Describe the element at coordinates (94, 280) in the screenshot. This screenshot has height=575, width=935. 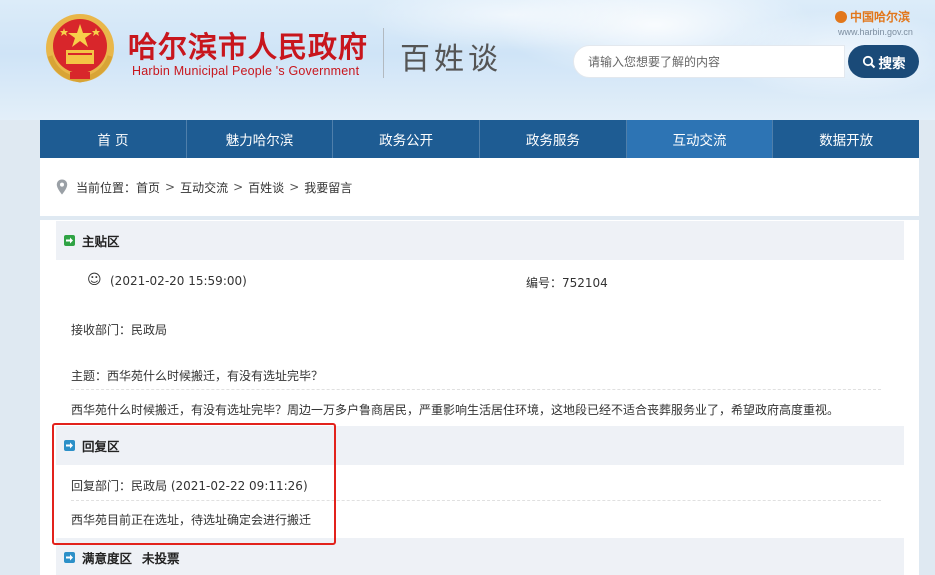
I see `smiley-icon: ☺` at that location.